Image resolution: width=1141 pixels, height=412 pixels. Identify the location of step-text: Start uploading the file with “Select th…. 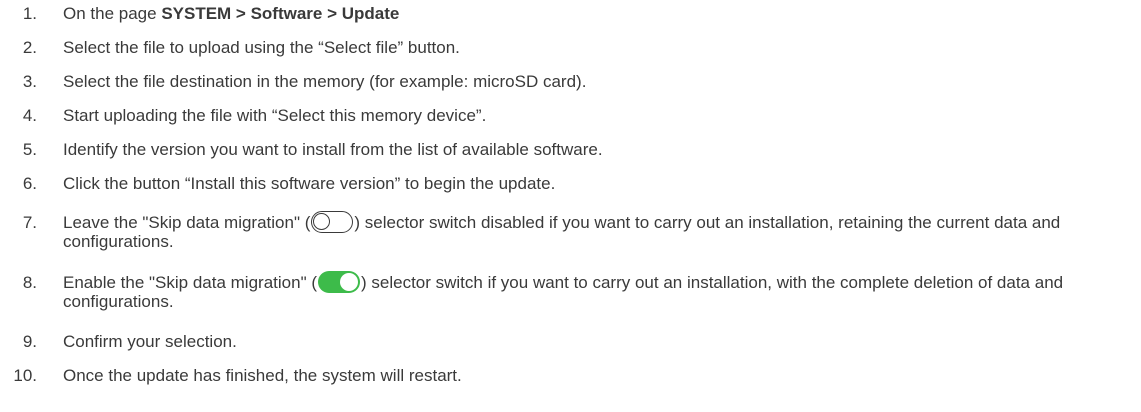
(275, 115).